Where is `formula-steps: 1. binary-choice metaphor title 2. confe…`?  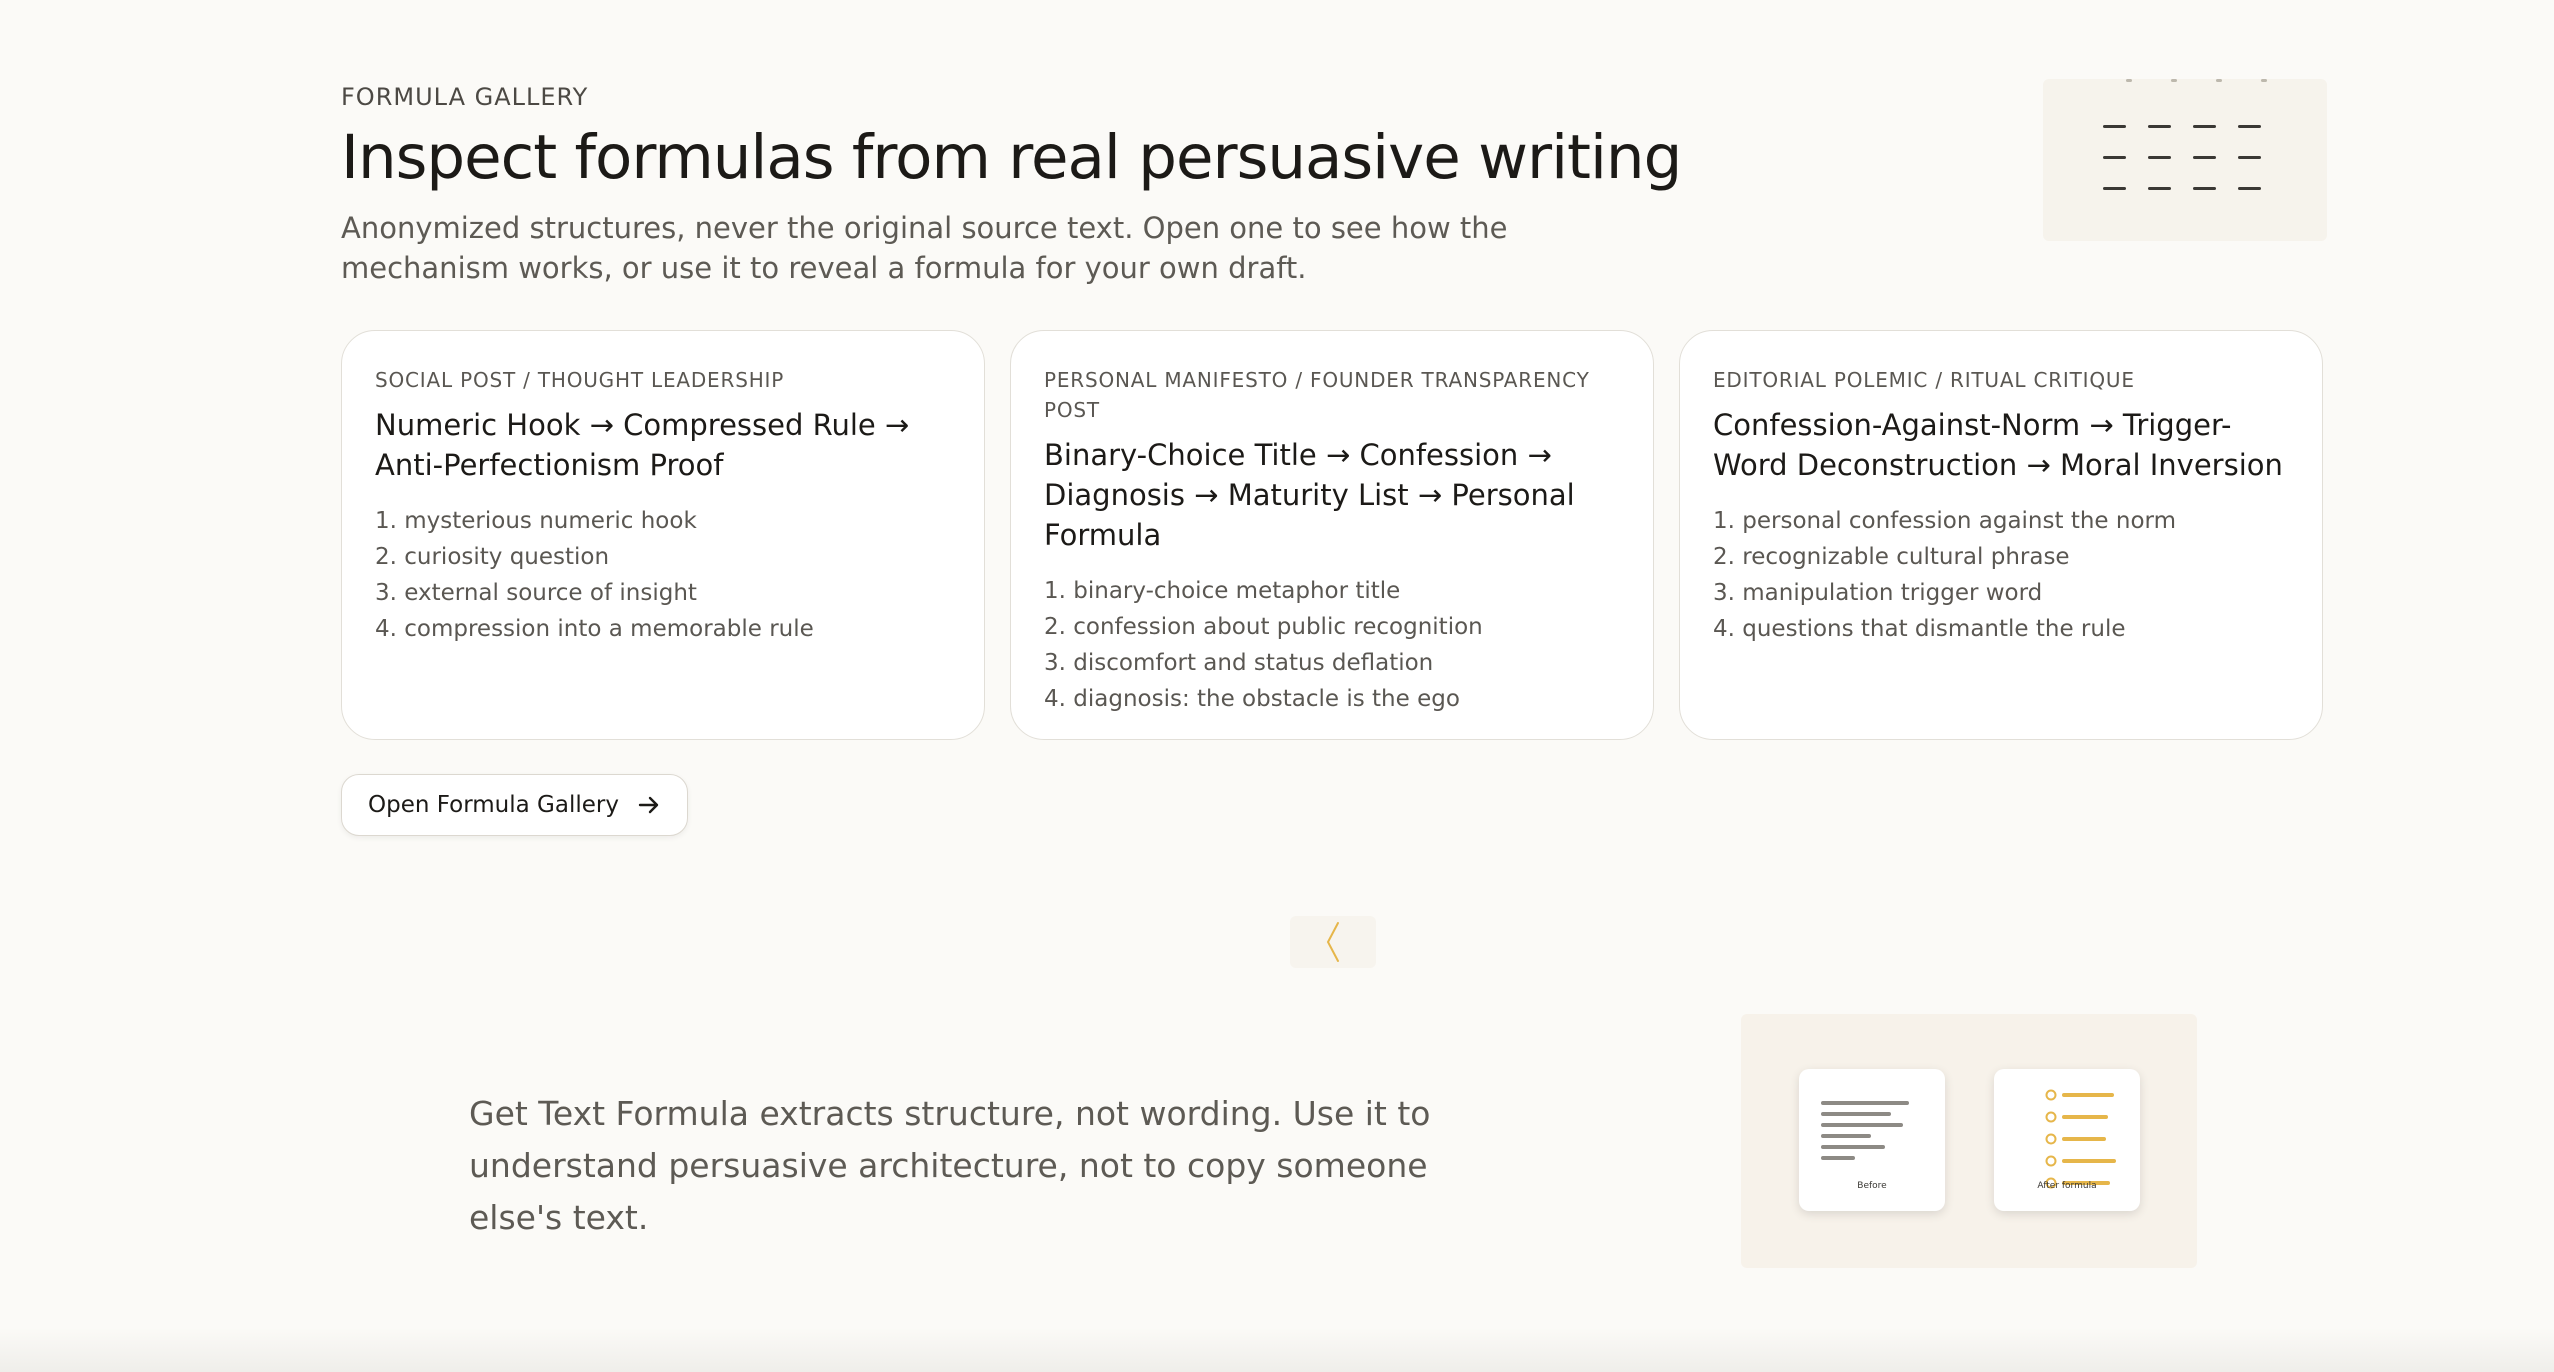
formula-steps: 1. binary-choice metaphor title 2. confe… is located at coordinates (1332, 645).